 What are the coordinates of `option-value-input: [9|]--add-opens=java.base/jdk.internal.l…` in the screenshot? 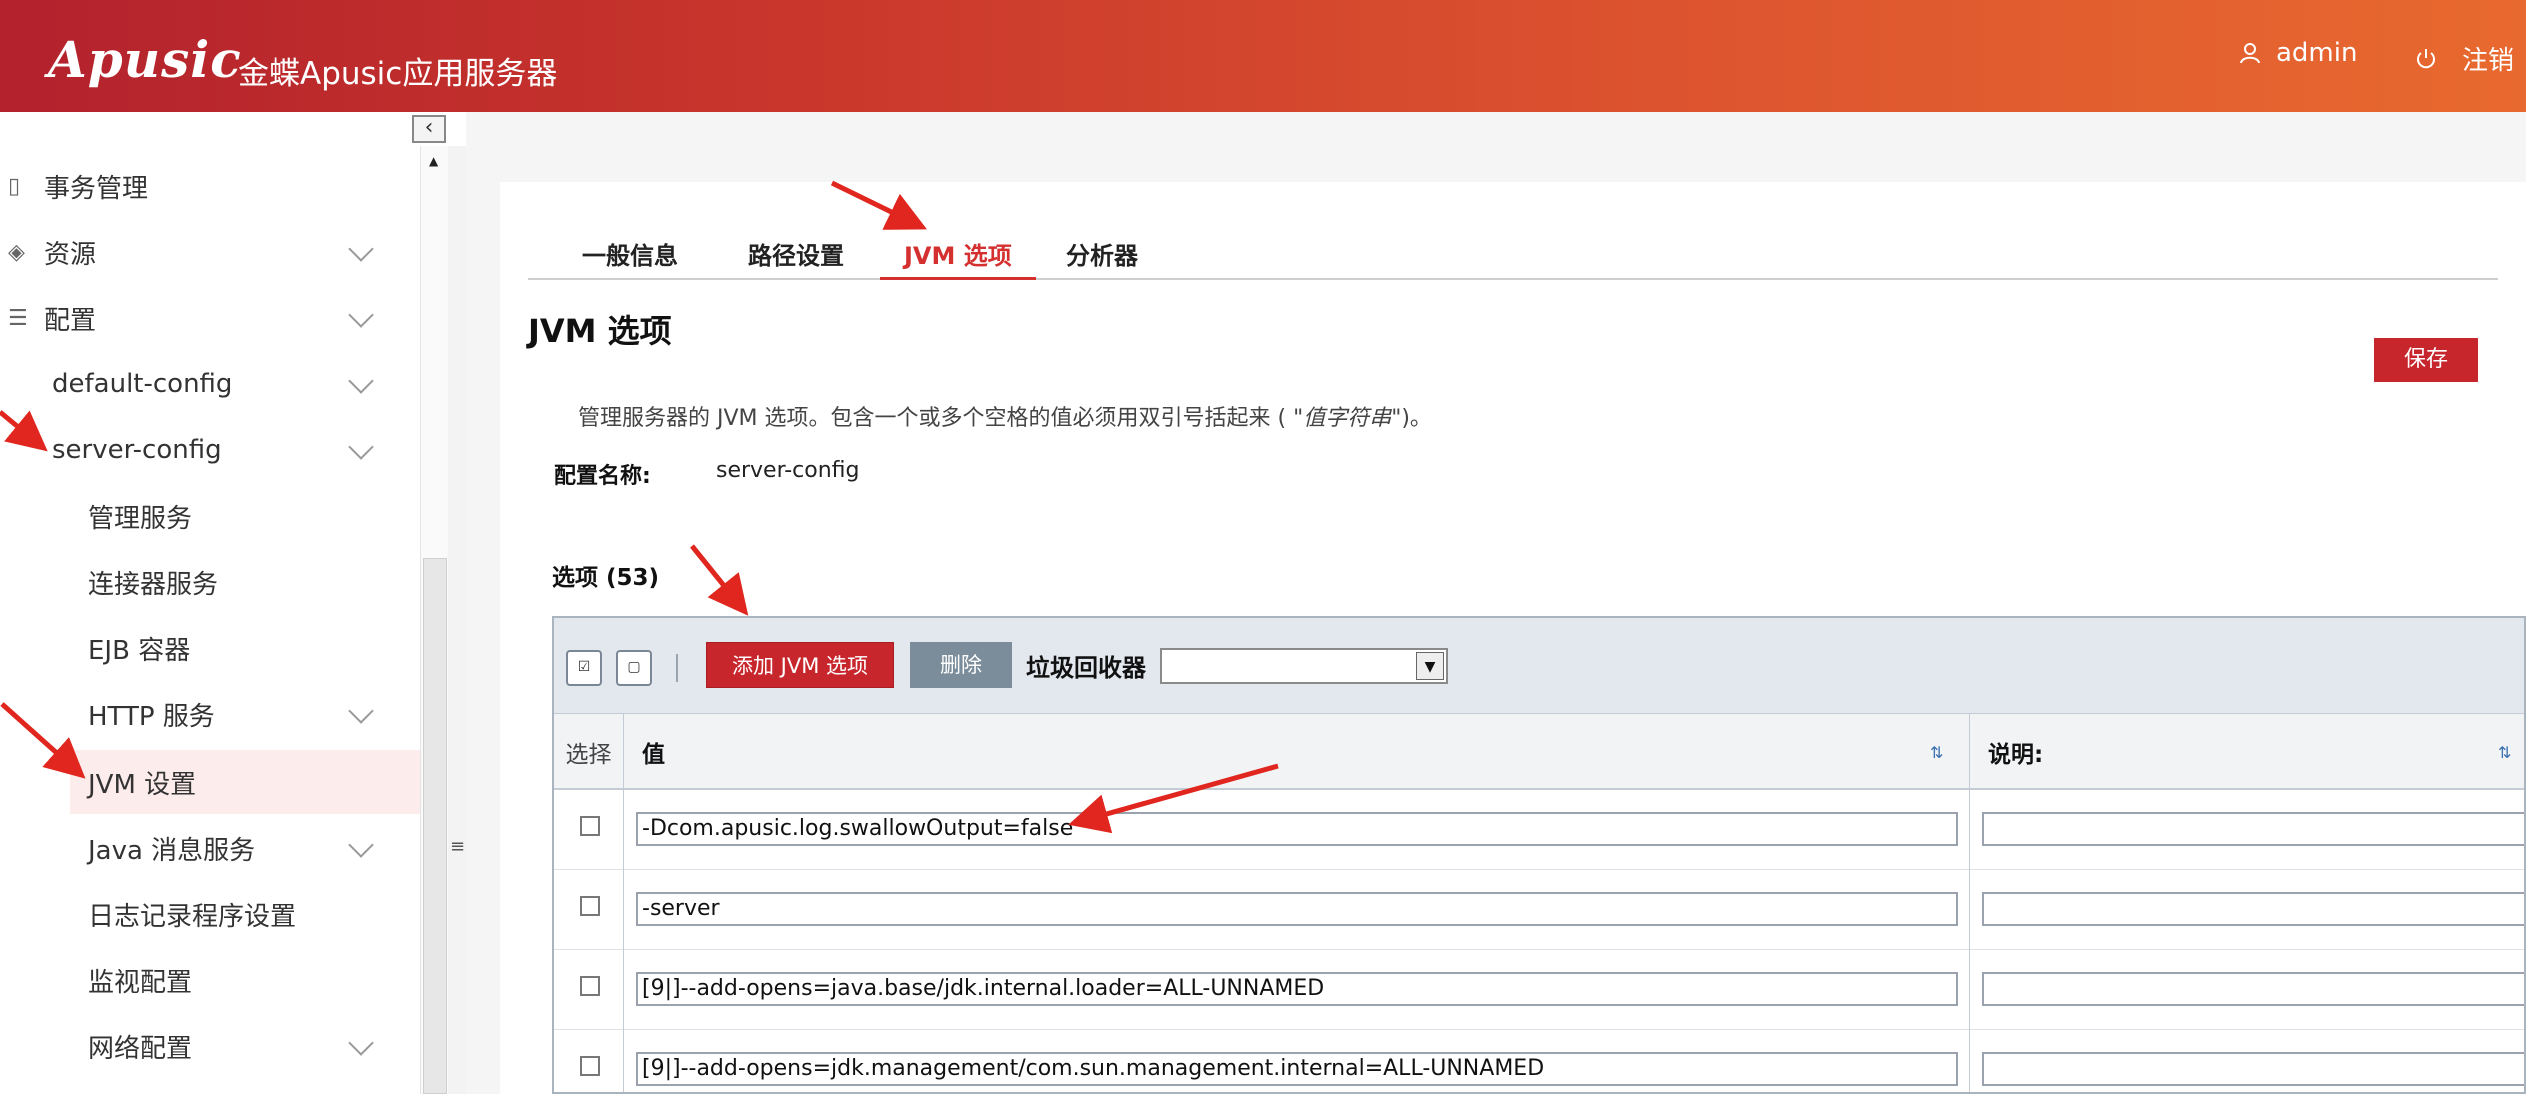 It's located at (1297, 989).